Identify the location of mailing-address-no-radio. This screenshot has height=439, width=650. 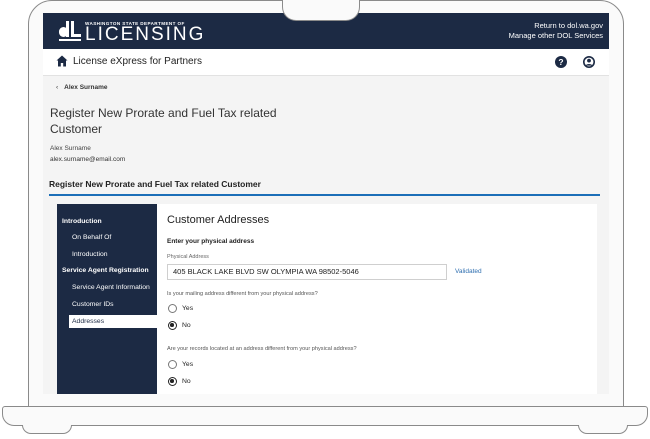
(172, 325).